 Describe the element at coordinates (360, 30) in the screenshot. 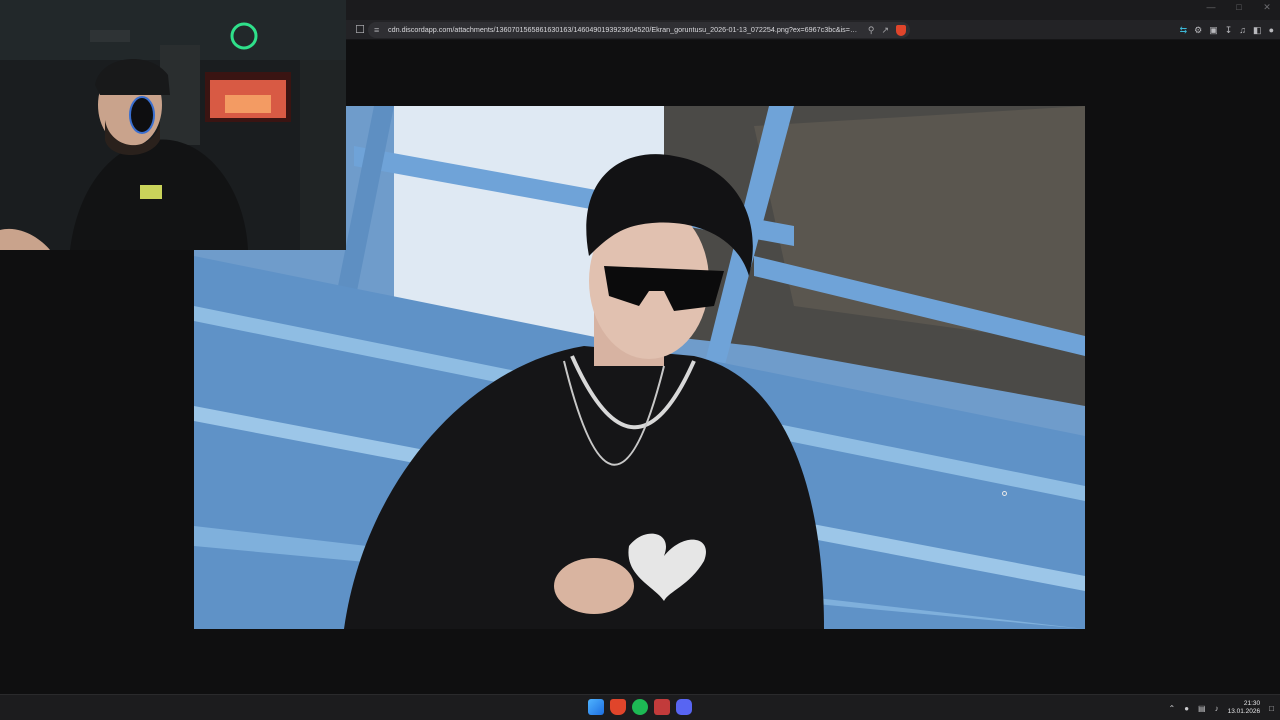

I see `bookmark-icon: ☐` at that location.